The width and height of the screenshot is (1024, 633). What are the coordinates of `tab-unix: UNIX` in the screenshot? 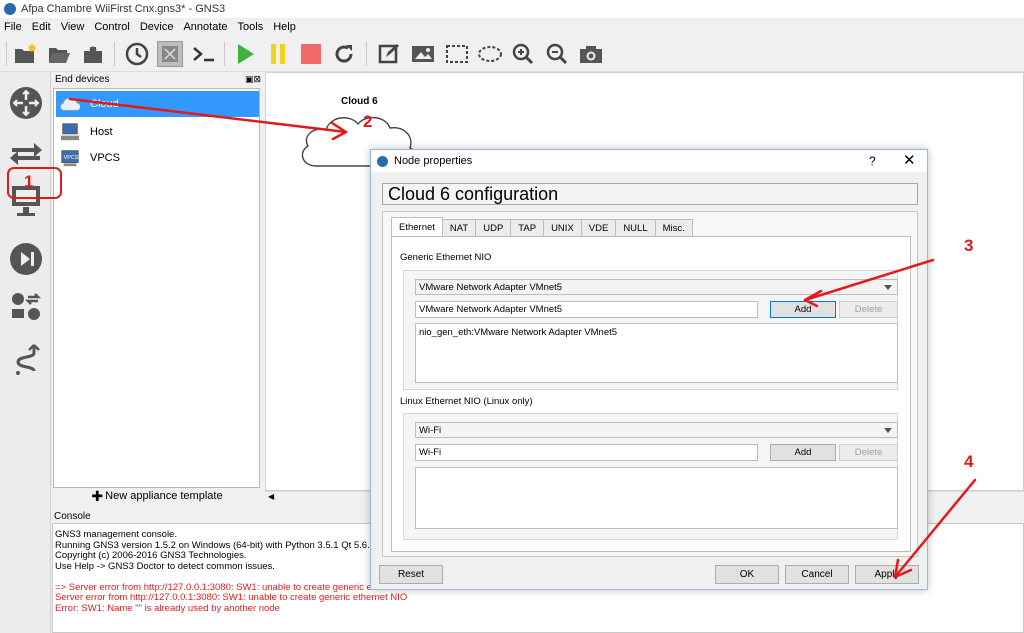 It's located at (562, 227).